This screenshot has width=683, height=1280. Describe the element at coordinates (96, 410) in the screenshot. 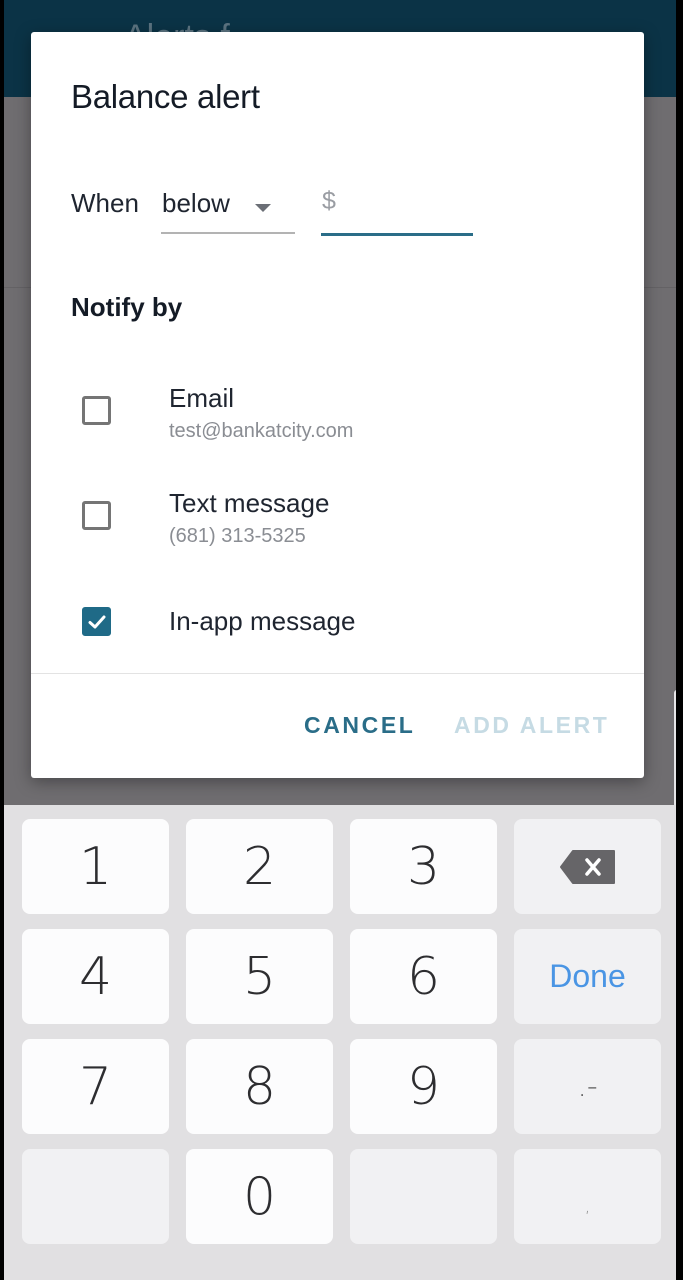

I see `email-checkbox` at that location.